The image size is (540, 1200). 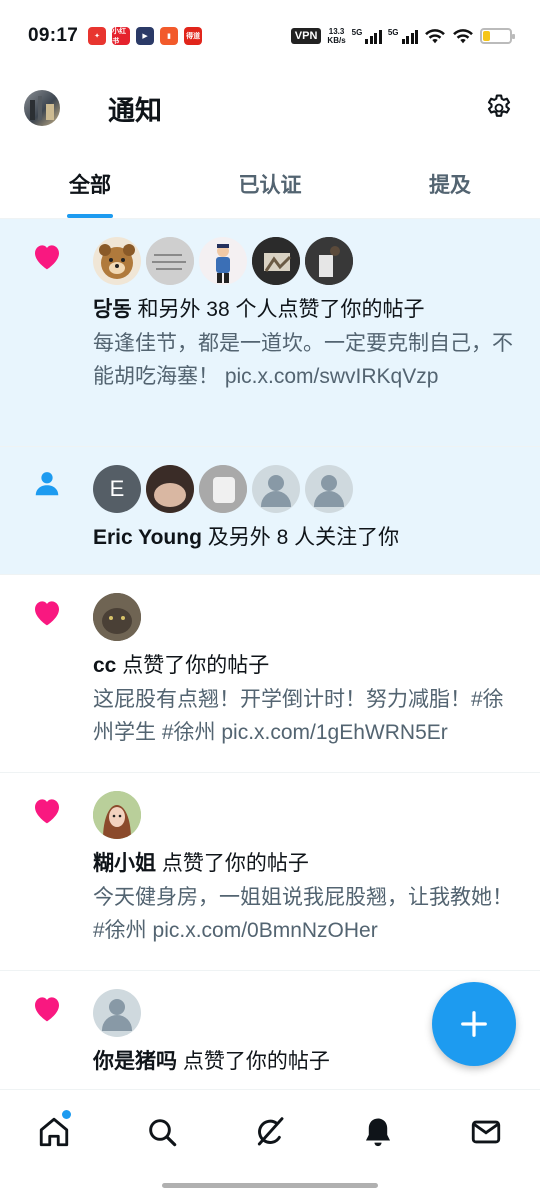 I want to click on nav-notifications, so click(x=378, y=1131).